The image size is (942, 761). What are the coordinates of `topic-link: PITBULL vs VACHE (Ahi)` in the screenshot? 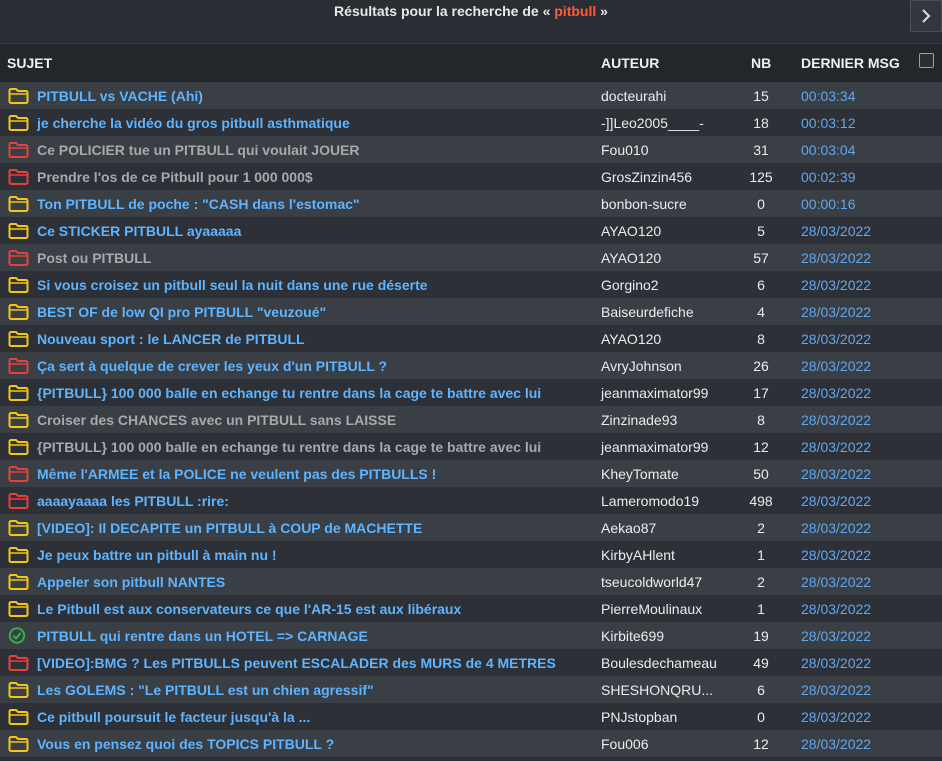 It's located at (120, 96).